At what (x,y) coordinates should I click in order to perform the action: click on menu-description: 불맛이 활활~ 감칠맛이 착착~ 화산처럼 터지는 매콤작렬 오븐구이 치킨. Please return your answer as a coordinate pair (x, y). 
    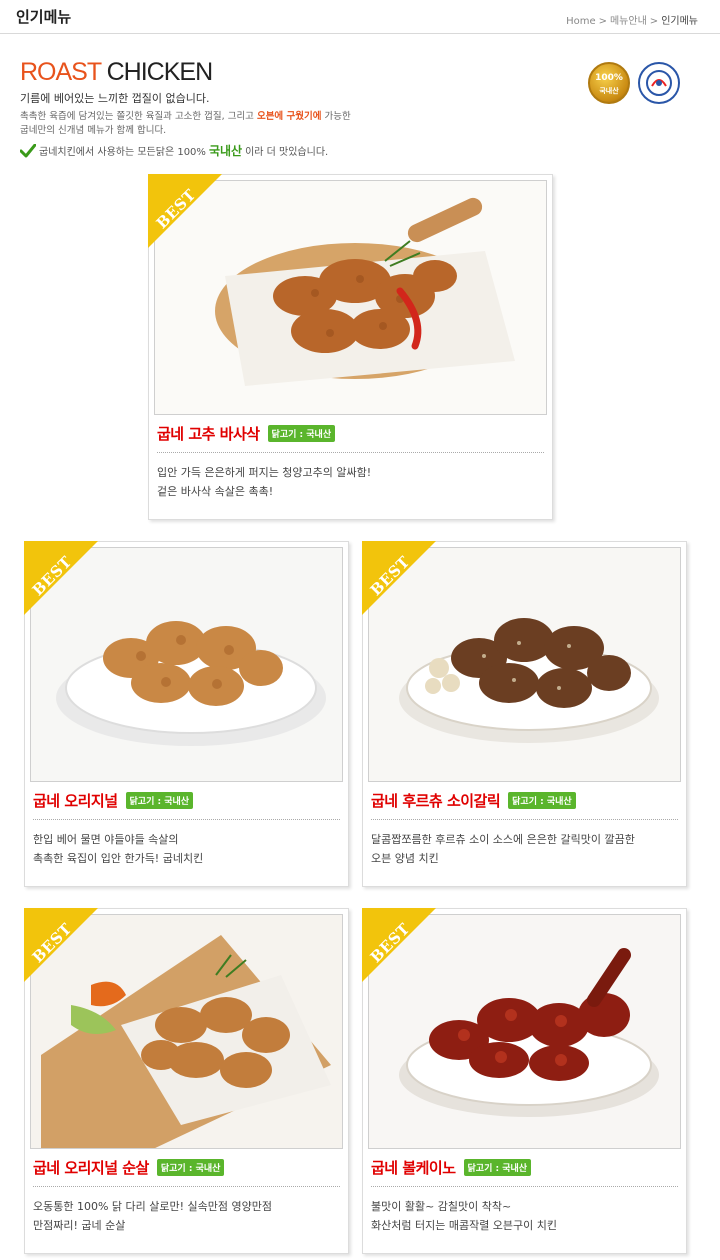
    Looking at the image, I should click on (525, 1216).